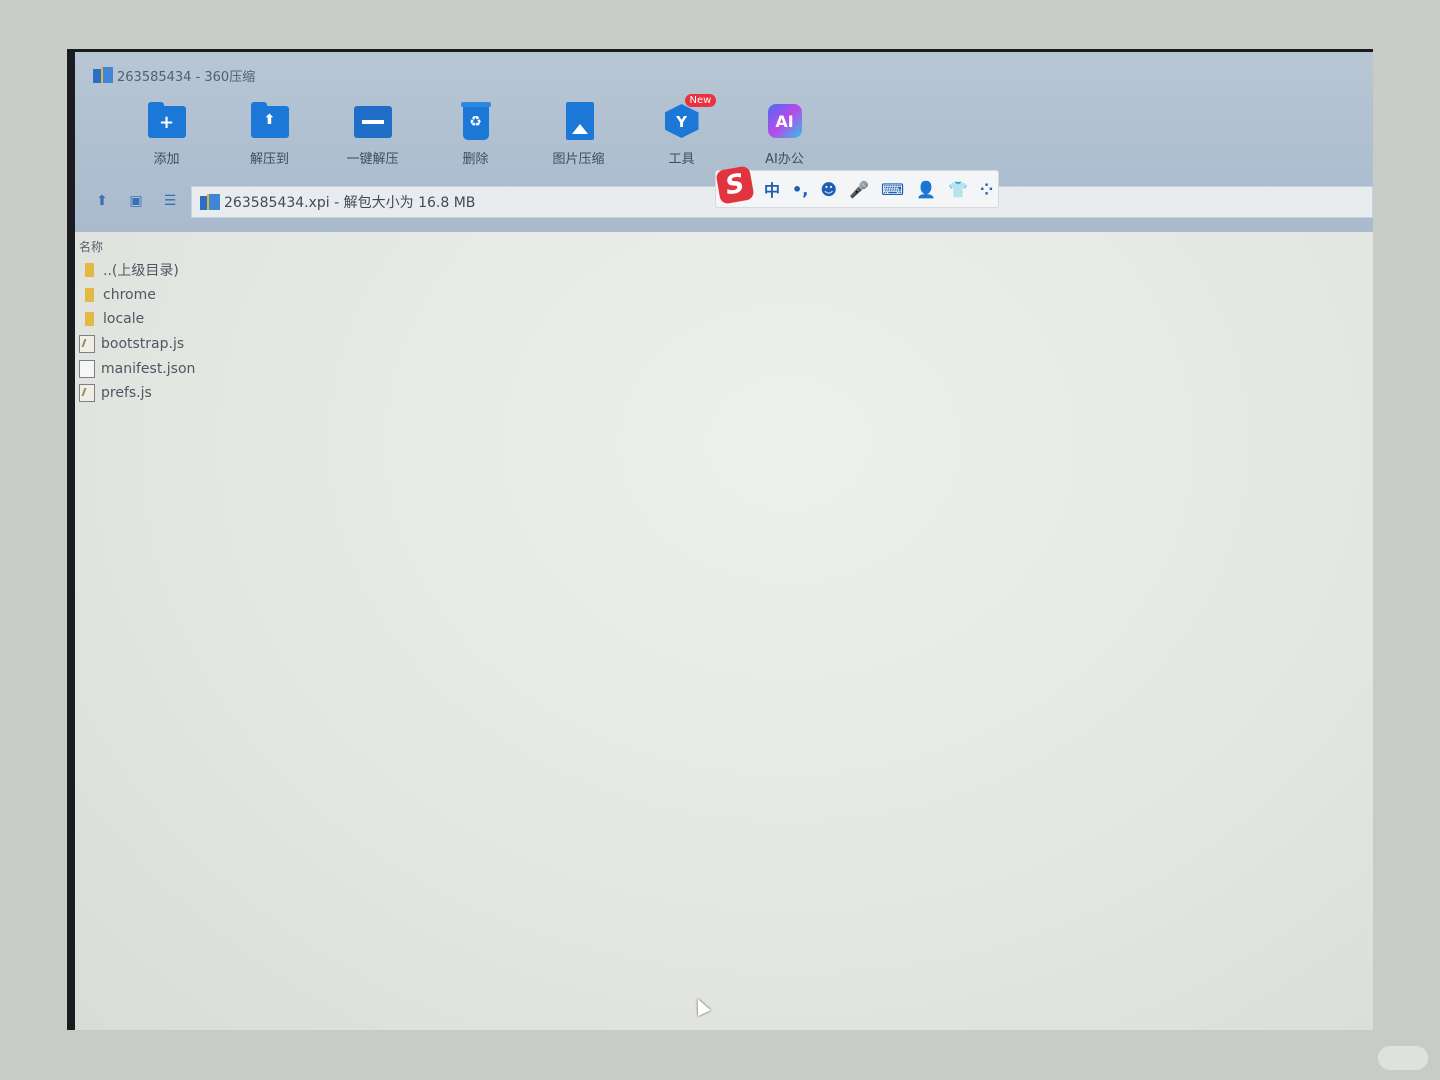 The height and width of the screenshot is (1080, 1440). I want to click on ai-office-label: AI办公, so click(784, 159).